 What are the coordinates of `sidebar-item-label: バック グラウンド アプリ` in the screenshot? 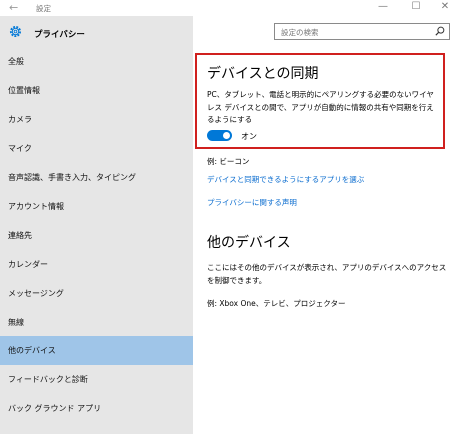 It's located at (55, 408).